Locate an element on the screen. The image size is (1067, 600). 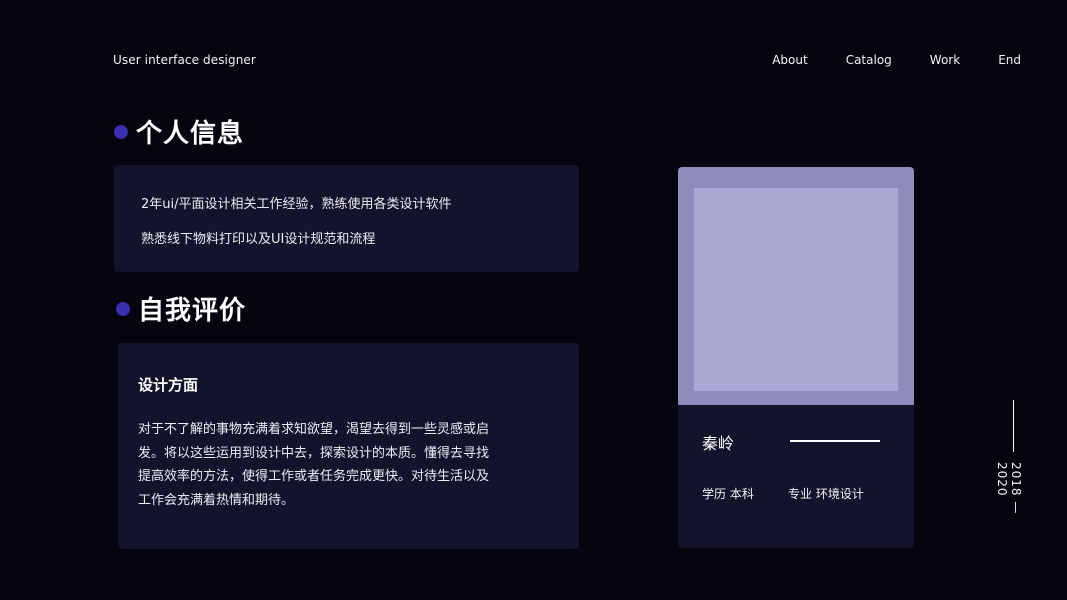
profile-major: 专业 环境设计 is located at coordinates (826, 494).